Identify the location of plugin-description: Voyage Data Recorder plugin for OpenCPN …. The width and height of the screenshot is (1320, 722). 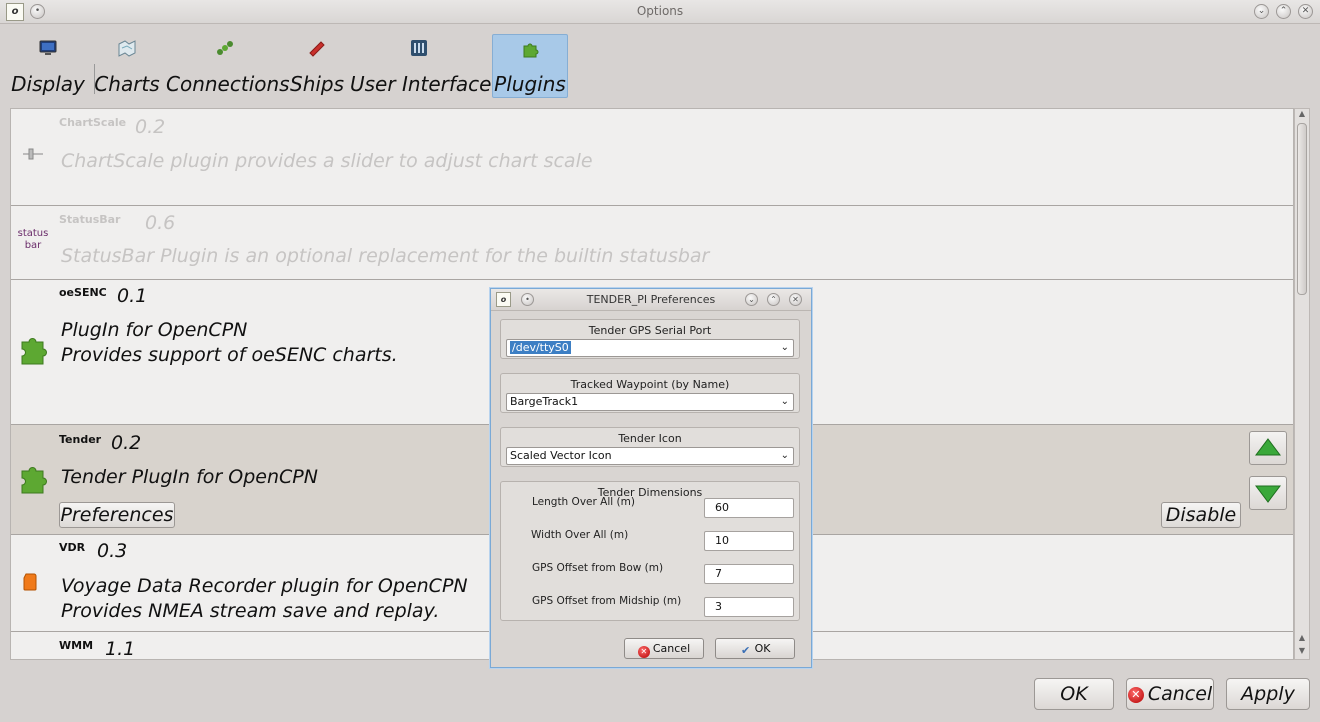
(264, 598).